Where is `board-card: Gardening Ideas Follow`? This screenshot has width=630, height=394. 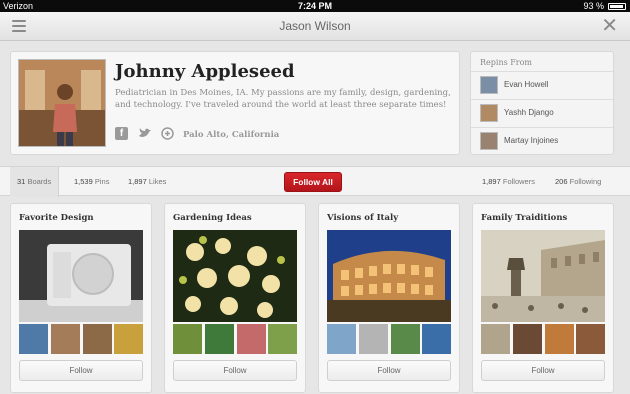
board-card: Gardening Ideas Follow is located at coordinates (235, 298).